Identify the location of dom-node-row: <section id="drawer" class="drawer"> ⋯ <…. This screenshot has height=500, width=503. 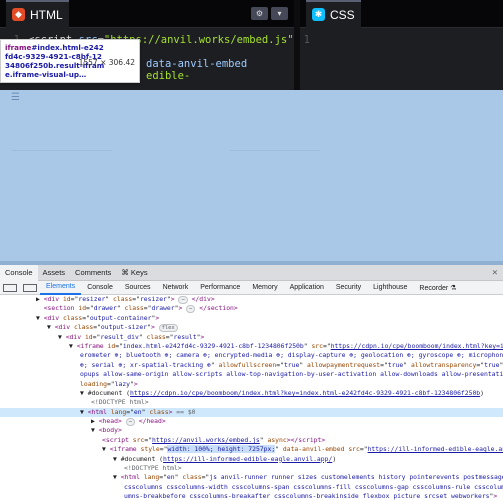
(251, 309).